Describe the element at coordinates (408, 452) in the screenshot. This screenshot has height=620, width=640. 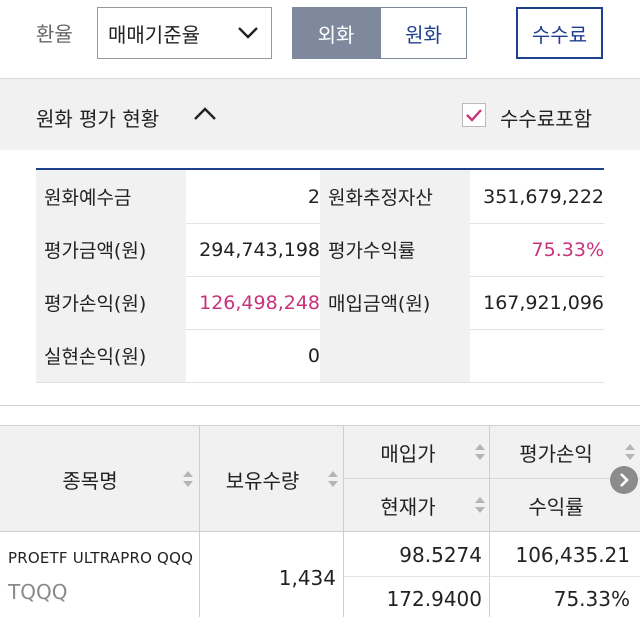
I see `column-header-buy-price: 매입가` at that location.